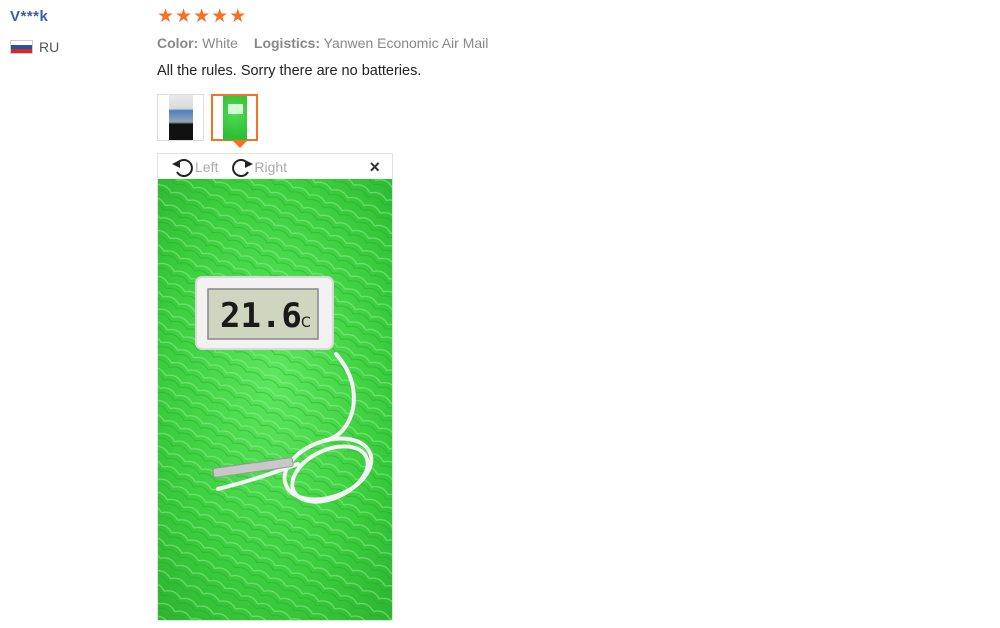 The image size is (1000, 628). Describe the element at coordinates (182, 167) in the screenshot. I see `rotate-left-icon` at that location.